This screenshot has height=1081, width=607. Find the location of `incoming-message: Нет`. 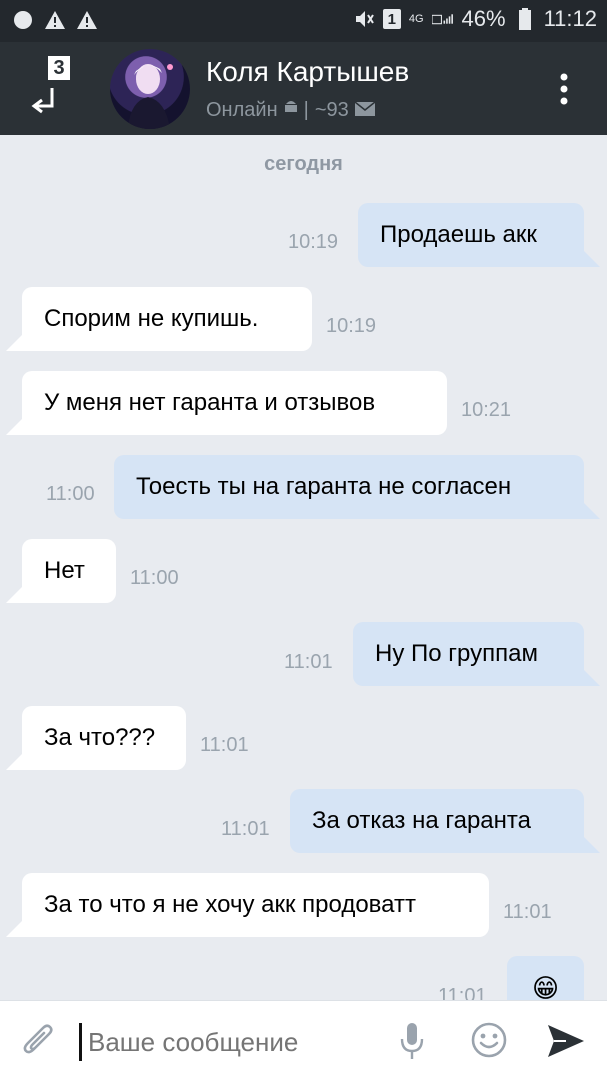

incoming-message: Нет is located at coordinates (69, 571).